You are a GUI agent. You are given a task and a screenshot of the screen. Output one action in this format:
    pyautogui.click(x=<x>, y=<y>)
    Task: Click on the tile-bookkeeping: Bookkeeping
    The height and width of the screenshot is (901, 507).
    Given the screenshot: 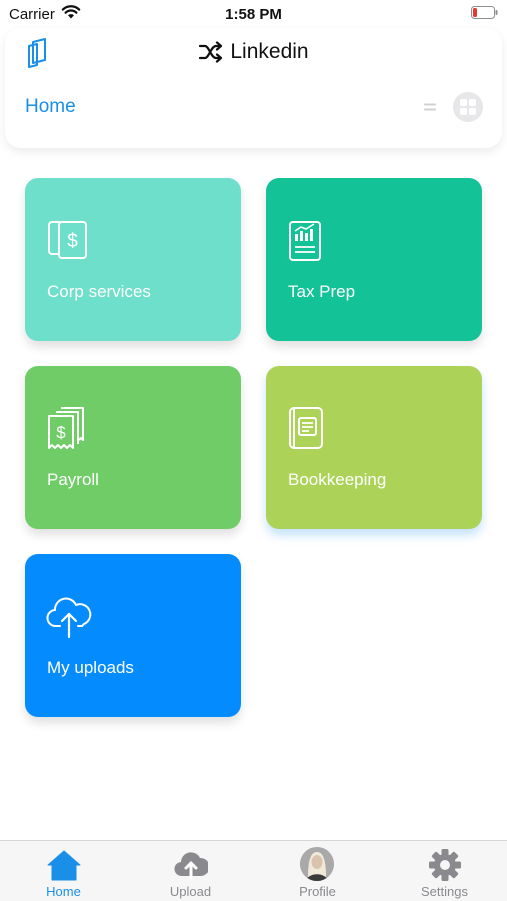 What is the action you would take?
    pyautogui.click(x=374, y=447)
    